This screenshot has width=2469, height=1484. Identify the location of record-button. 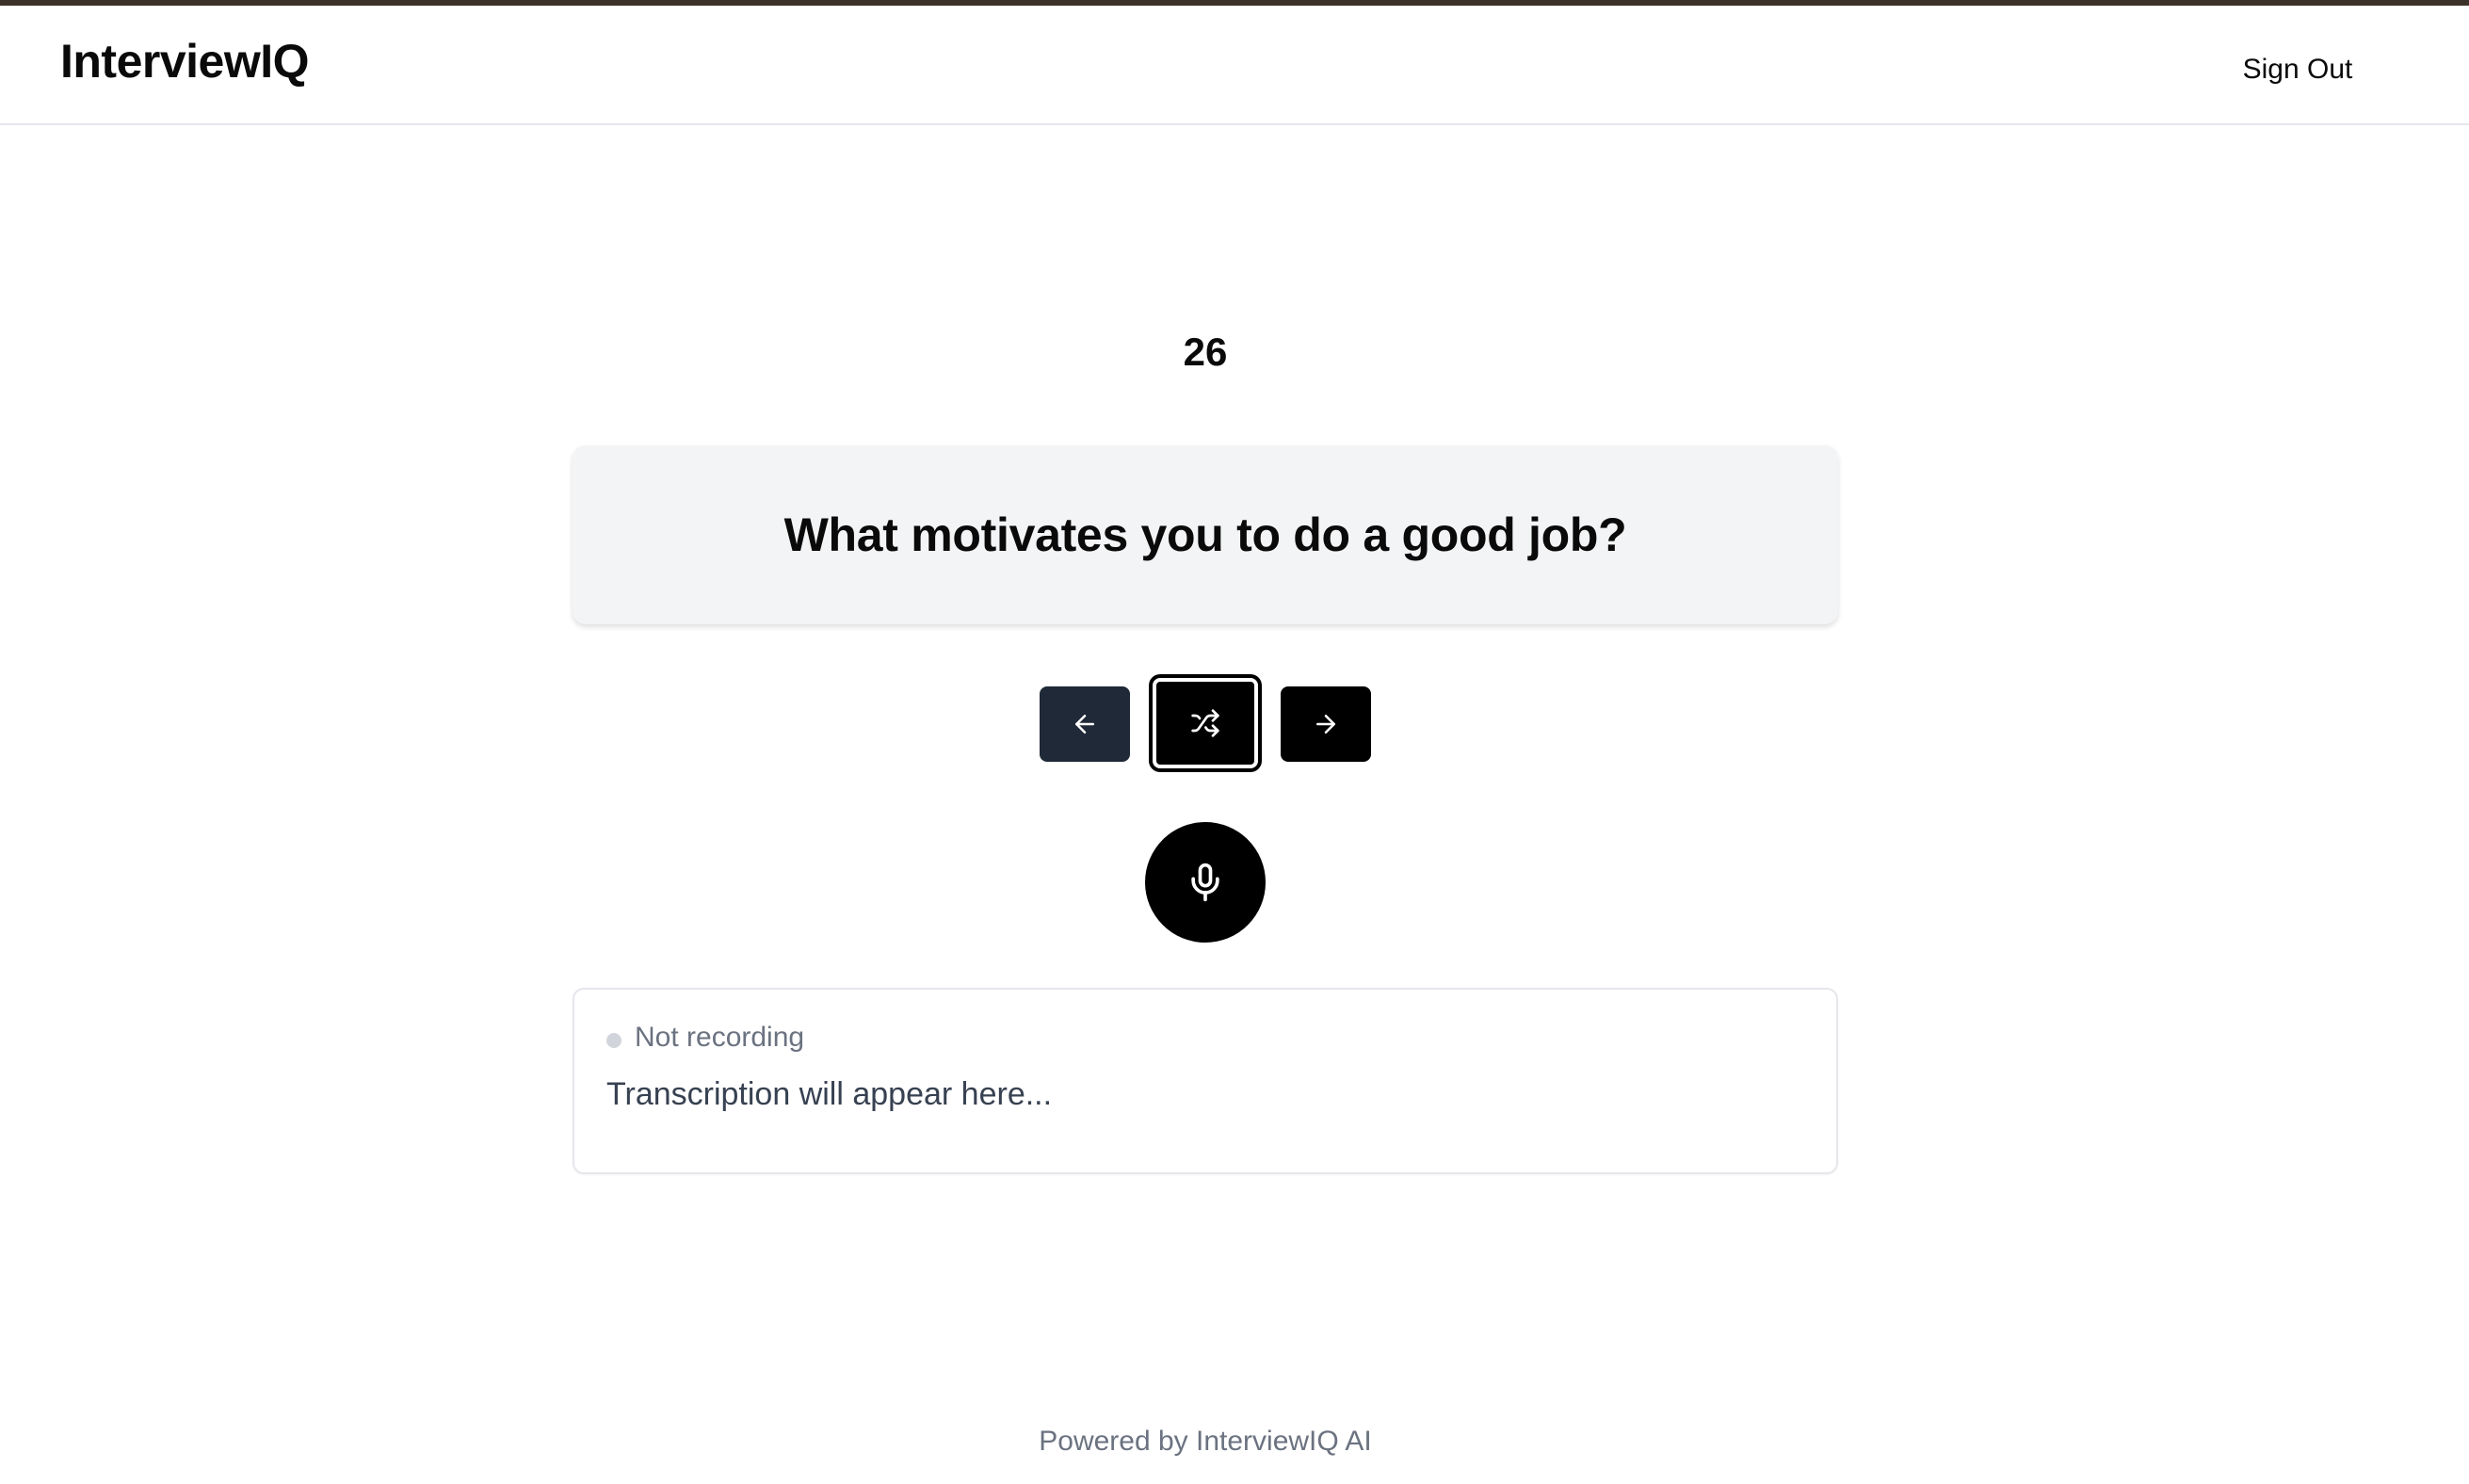
(1205, 882).